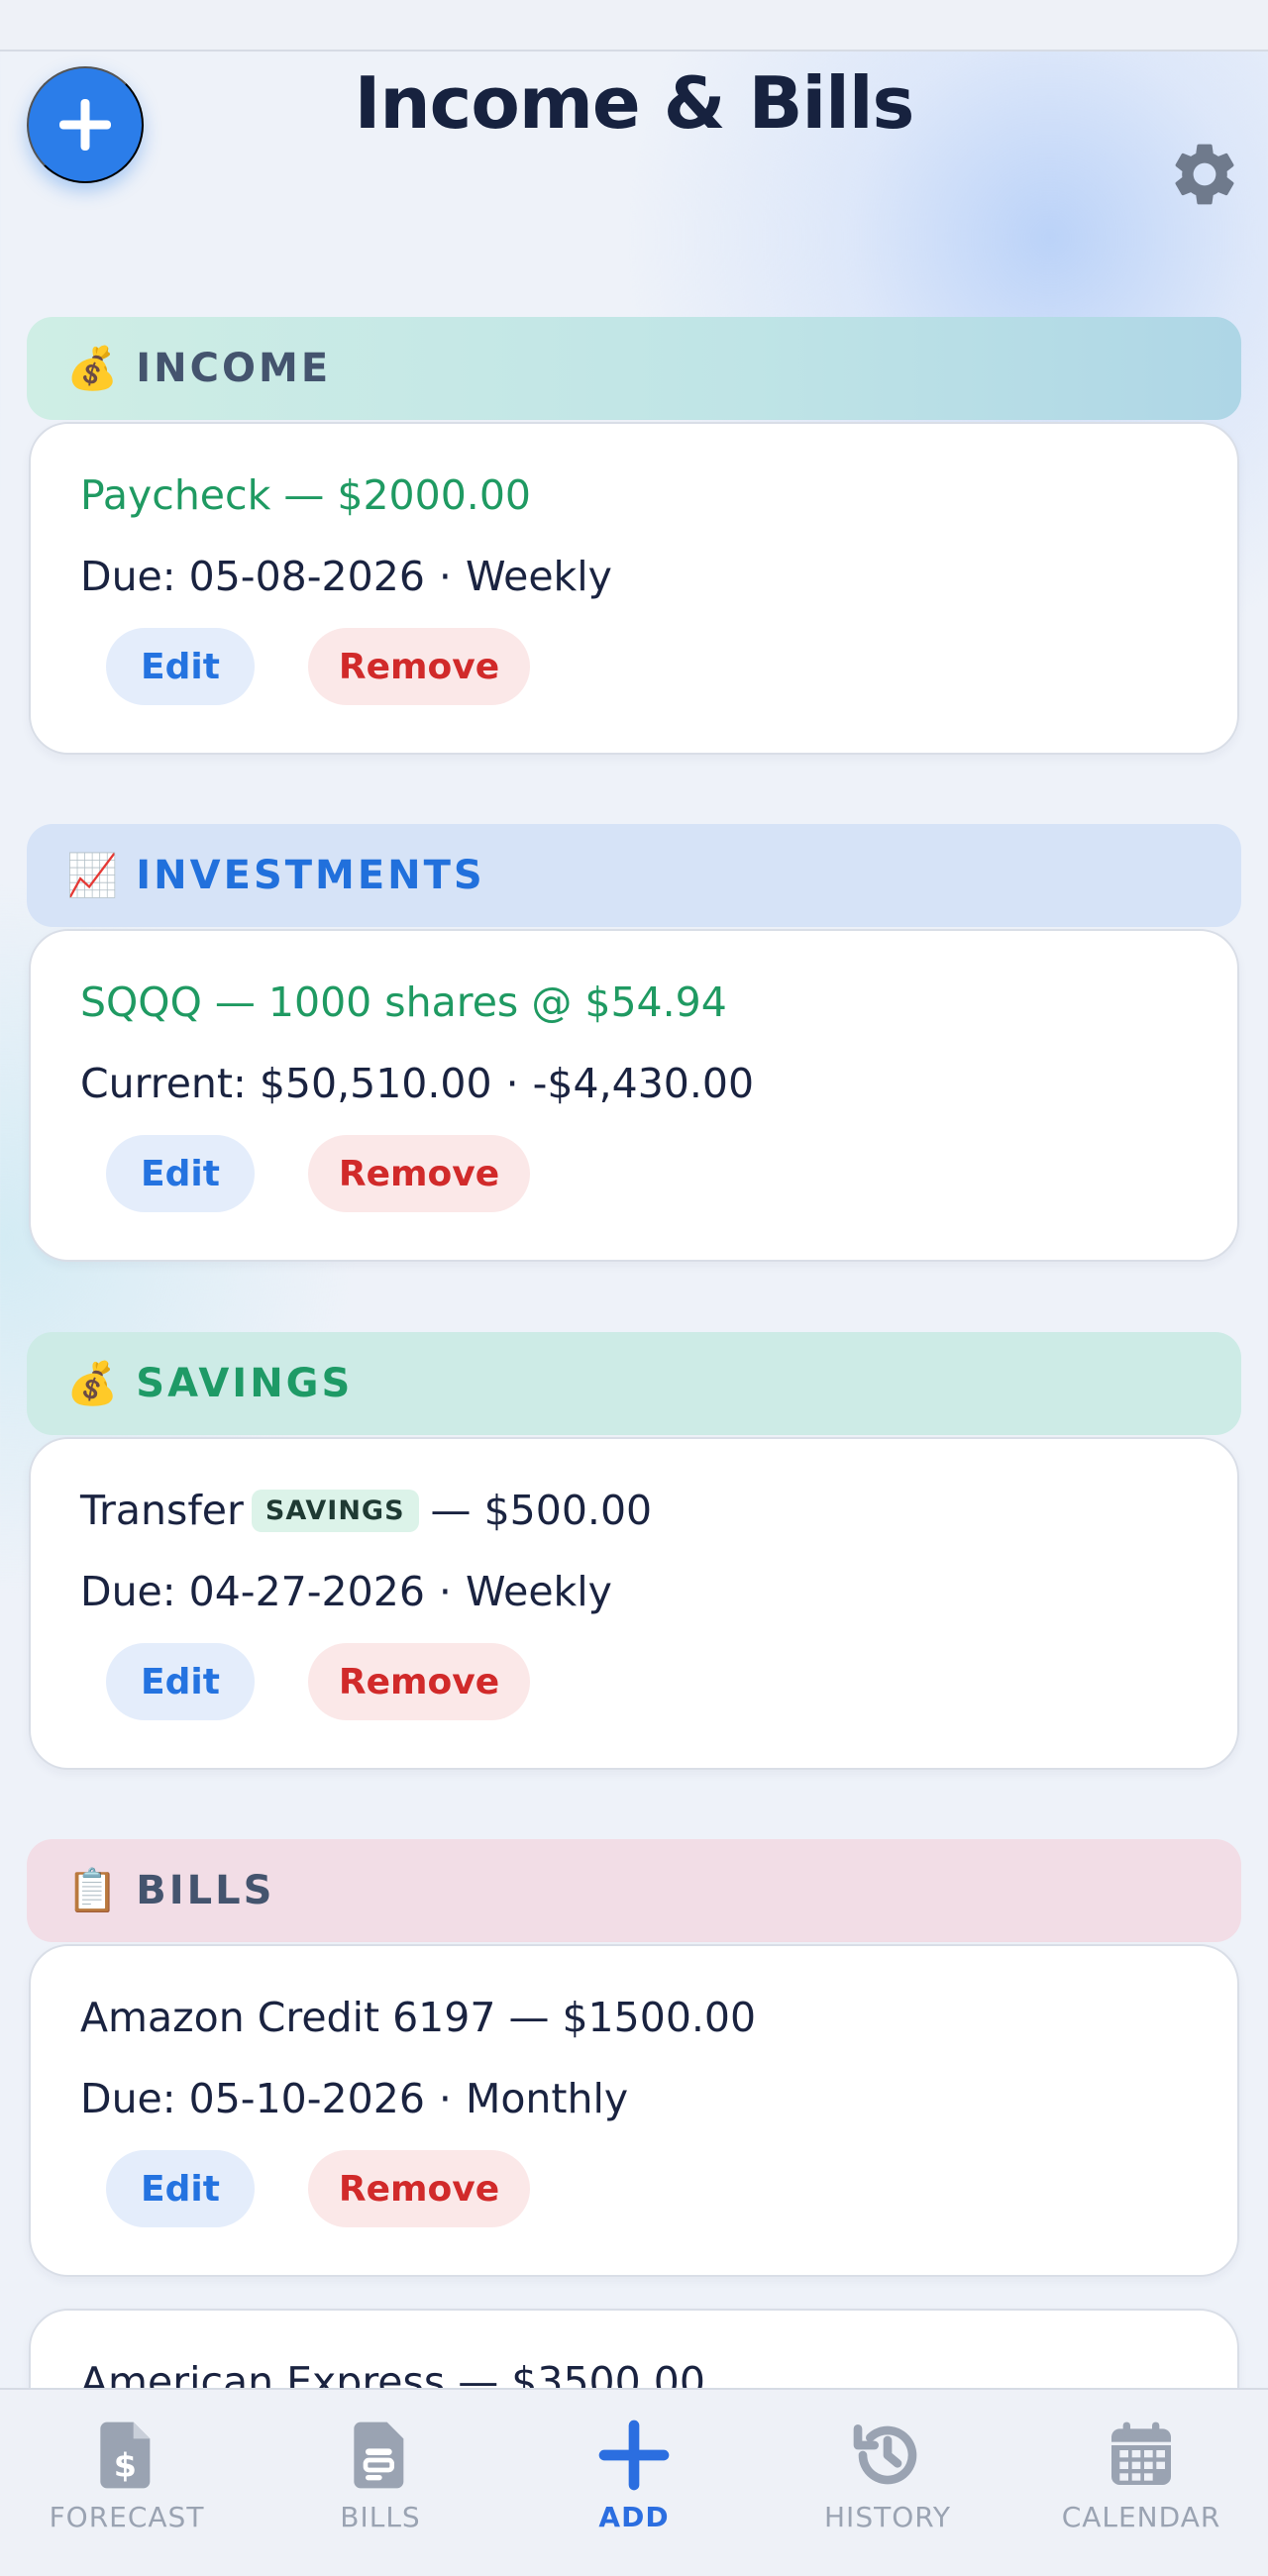 This screenshot has width=1268, height=2576. I want to click on card-details: Due: 05-08-2026 · Weekly, so click(346, 576).